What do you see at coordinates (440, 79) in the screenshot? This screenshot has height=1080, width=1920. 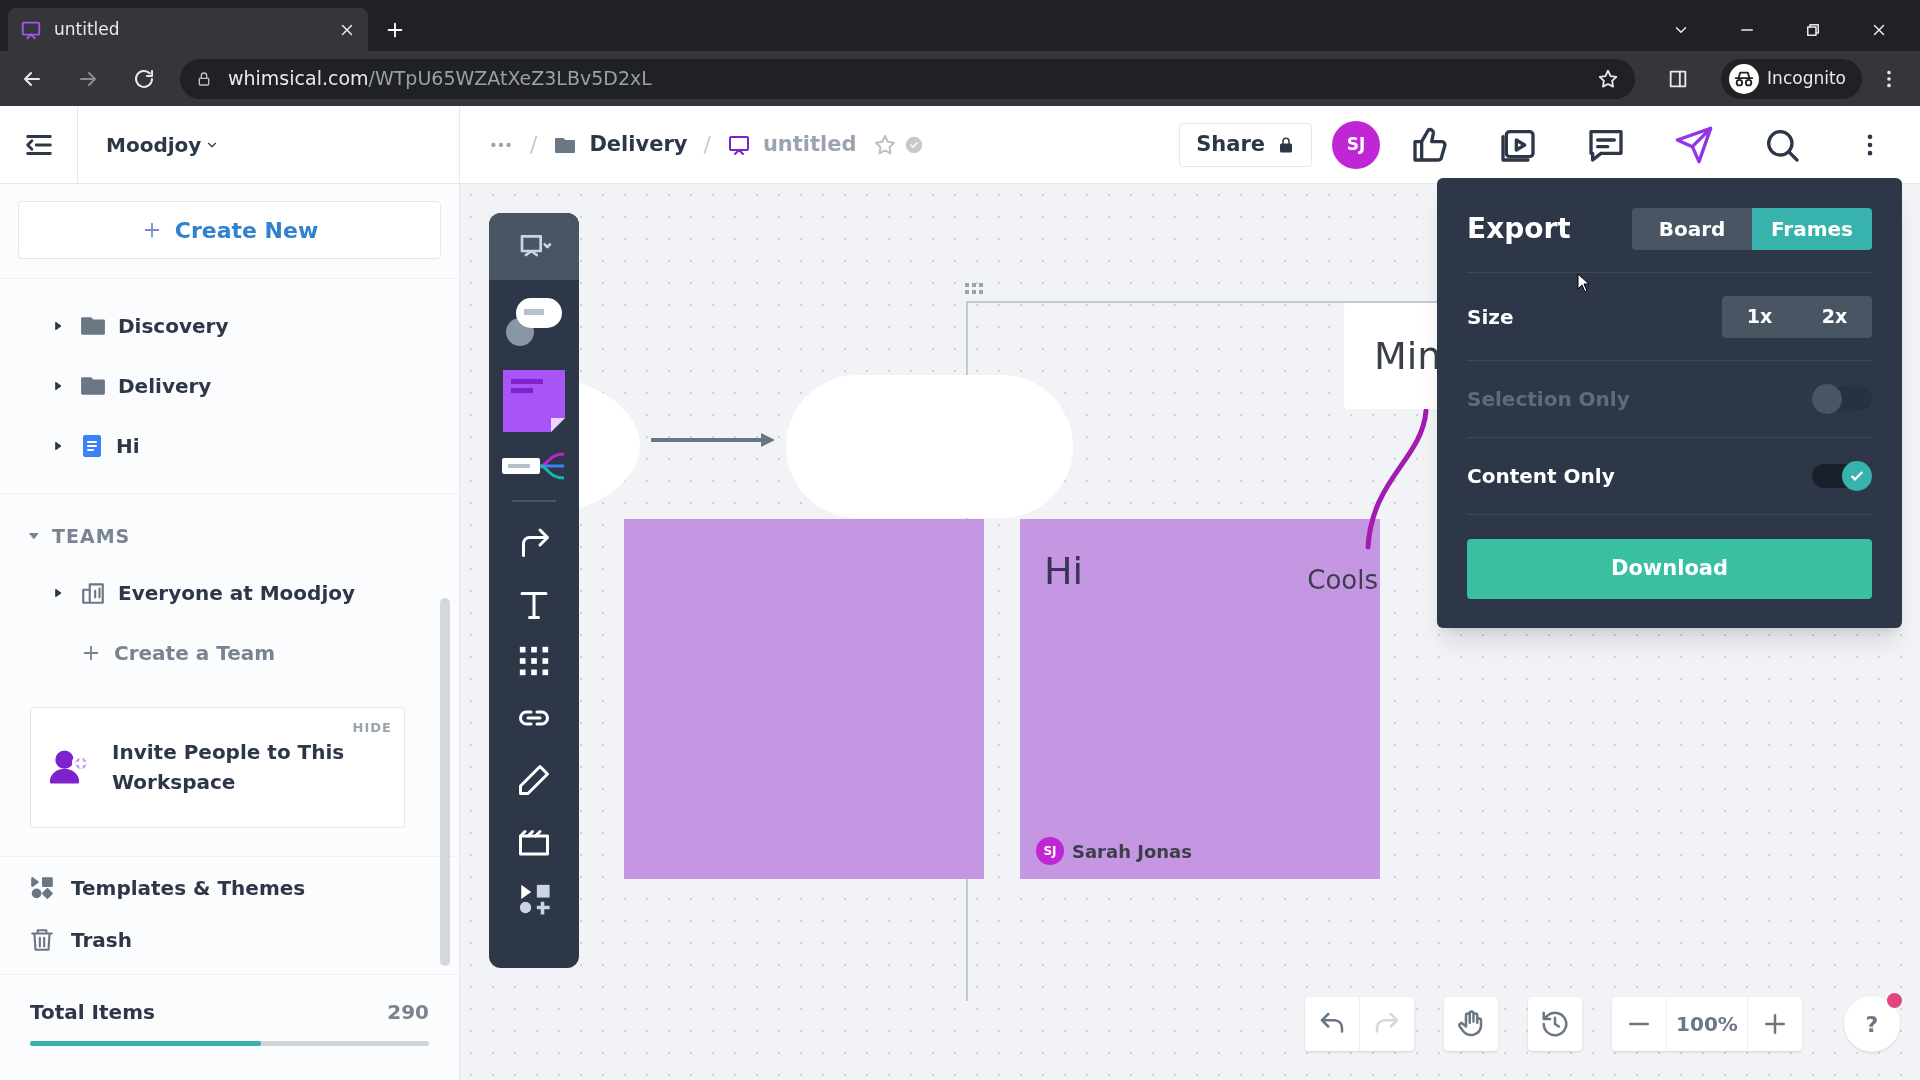 I see `url-text: whimsical.com/WTpU65WZAtXeZ3LBv5D2xL` at bounding box center [440, 79].